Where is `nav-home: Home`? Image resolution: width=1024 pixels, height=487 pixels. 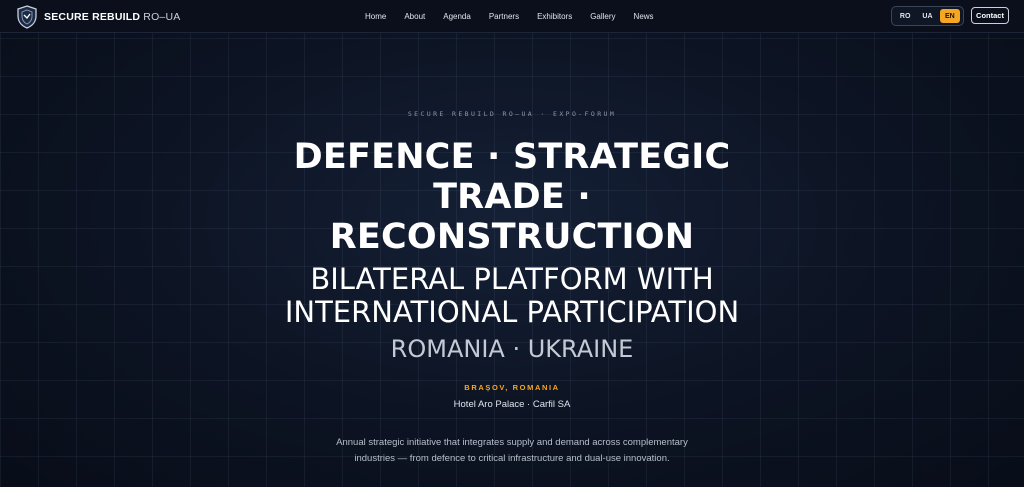
nav-home: Home is located at coordinates (375, 16).